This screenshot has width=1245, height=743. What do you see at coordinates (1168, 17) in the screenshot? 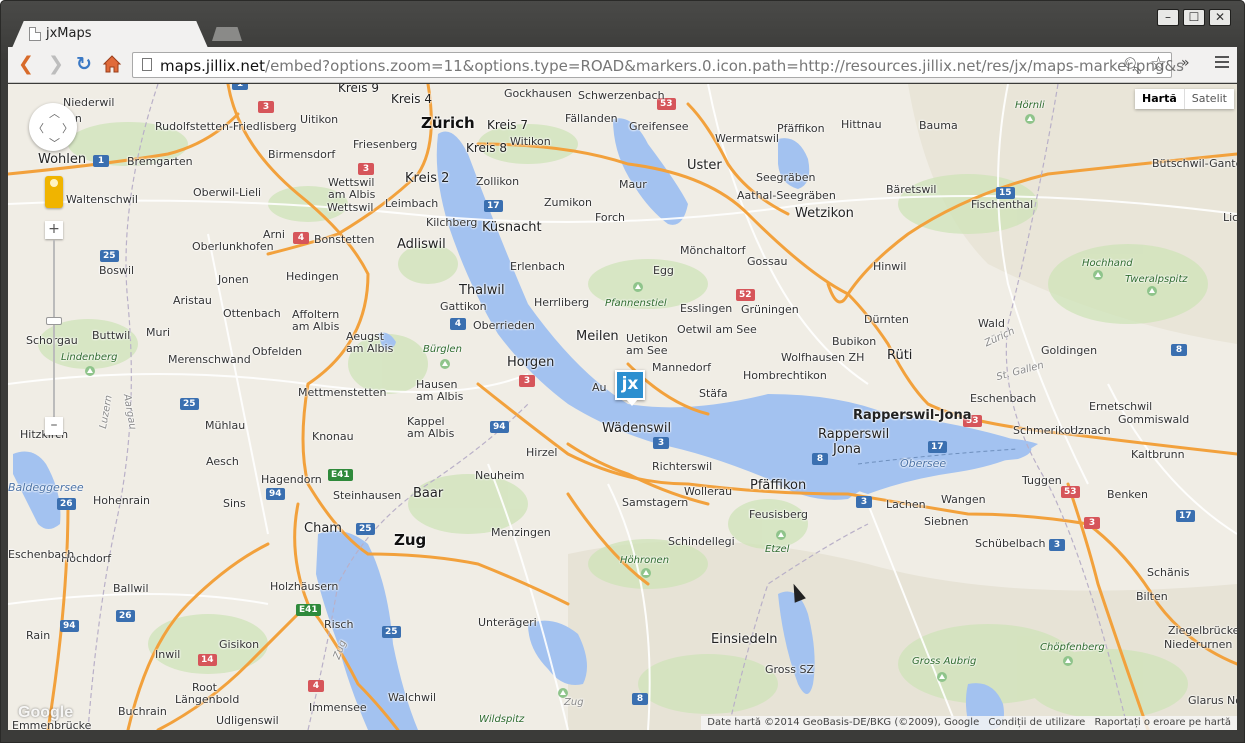
I see `minimize-button: –` at bounding box center [1168, 17].